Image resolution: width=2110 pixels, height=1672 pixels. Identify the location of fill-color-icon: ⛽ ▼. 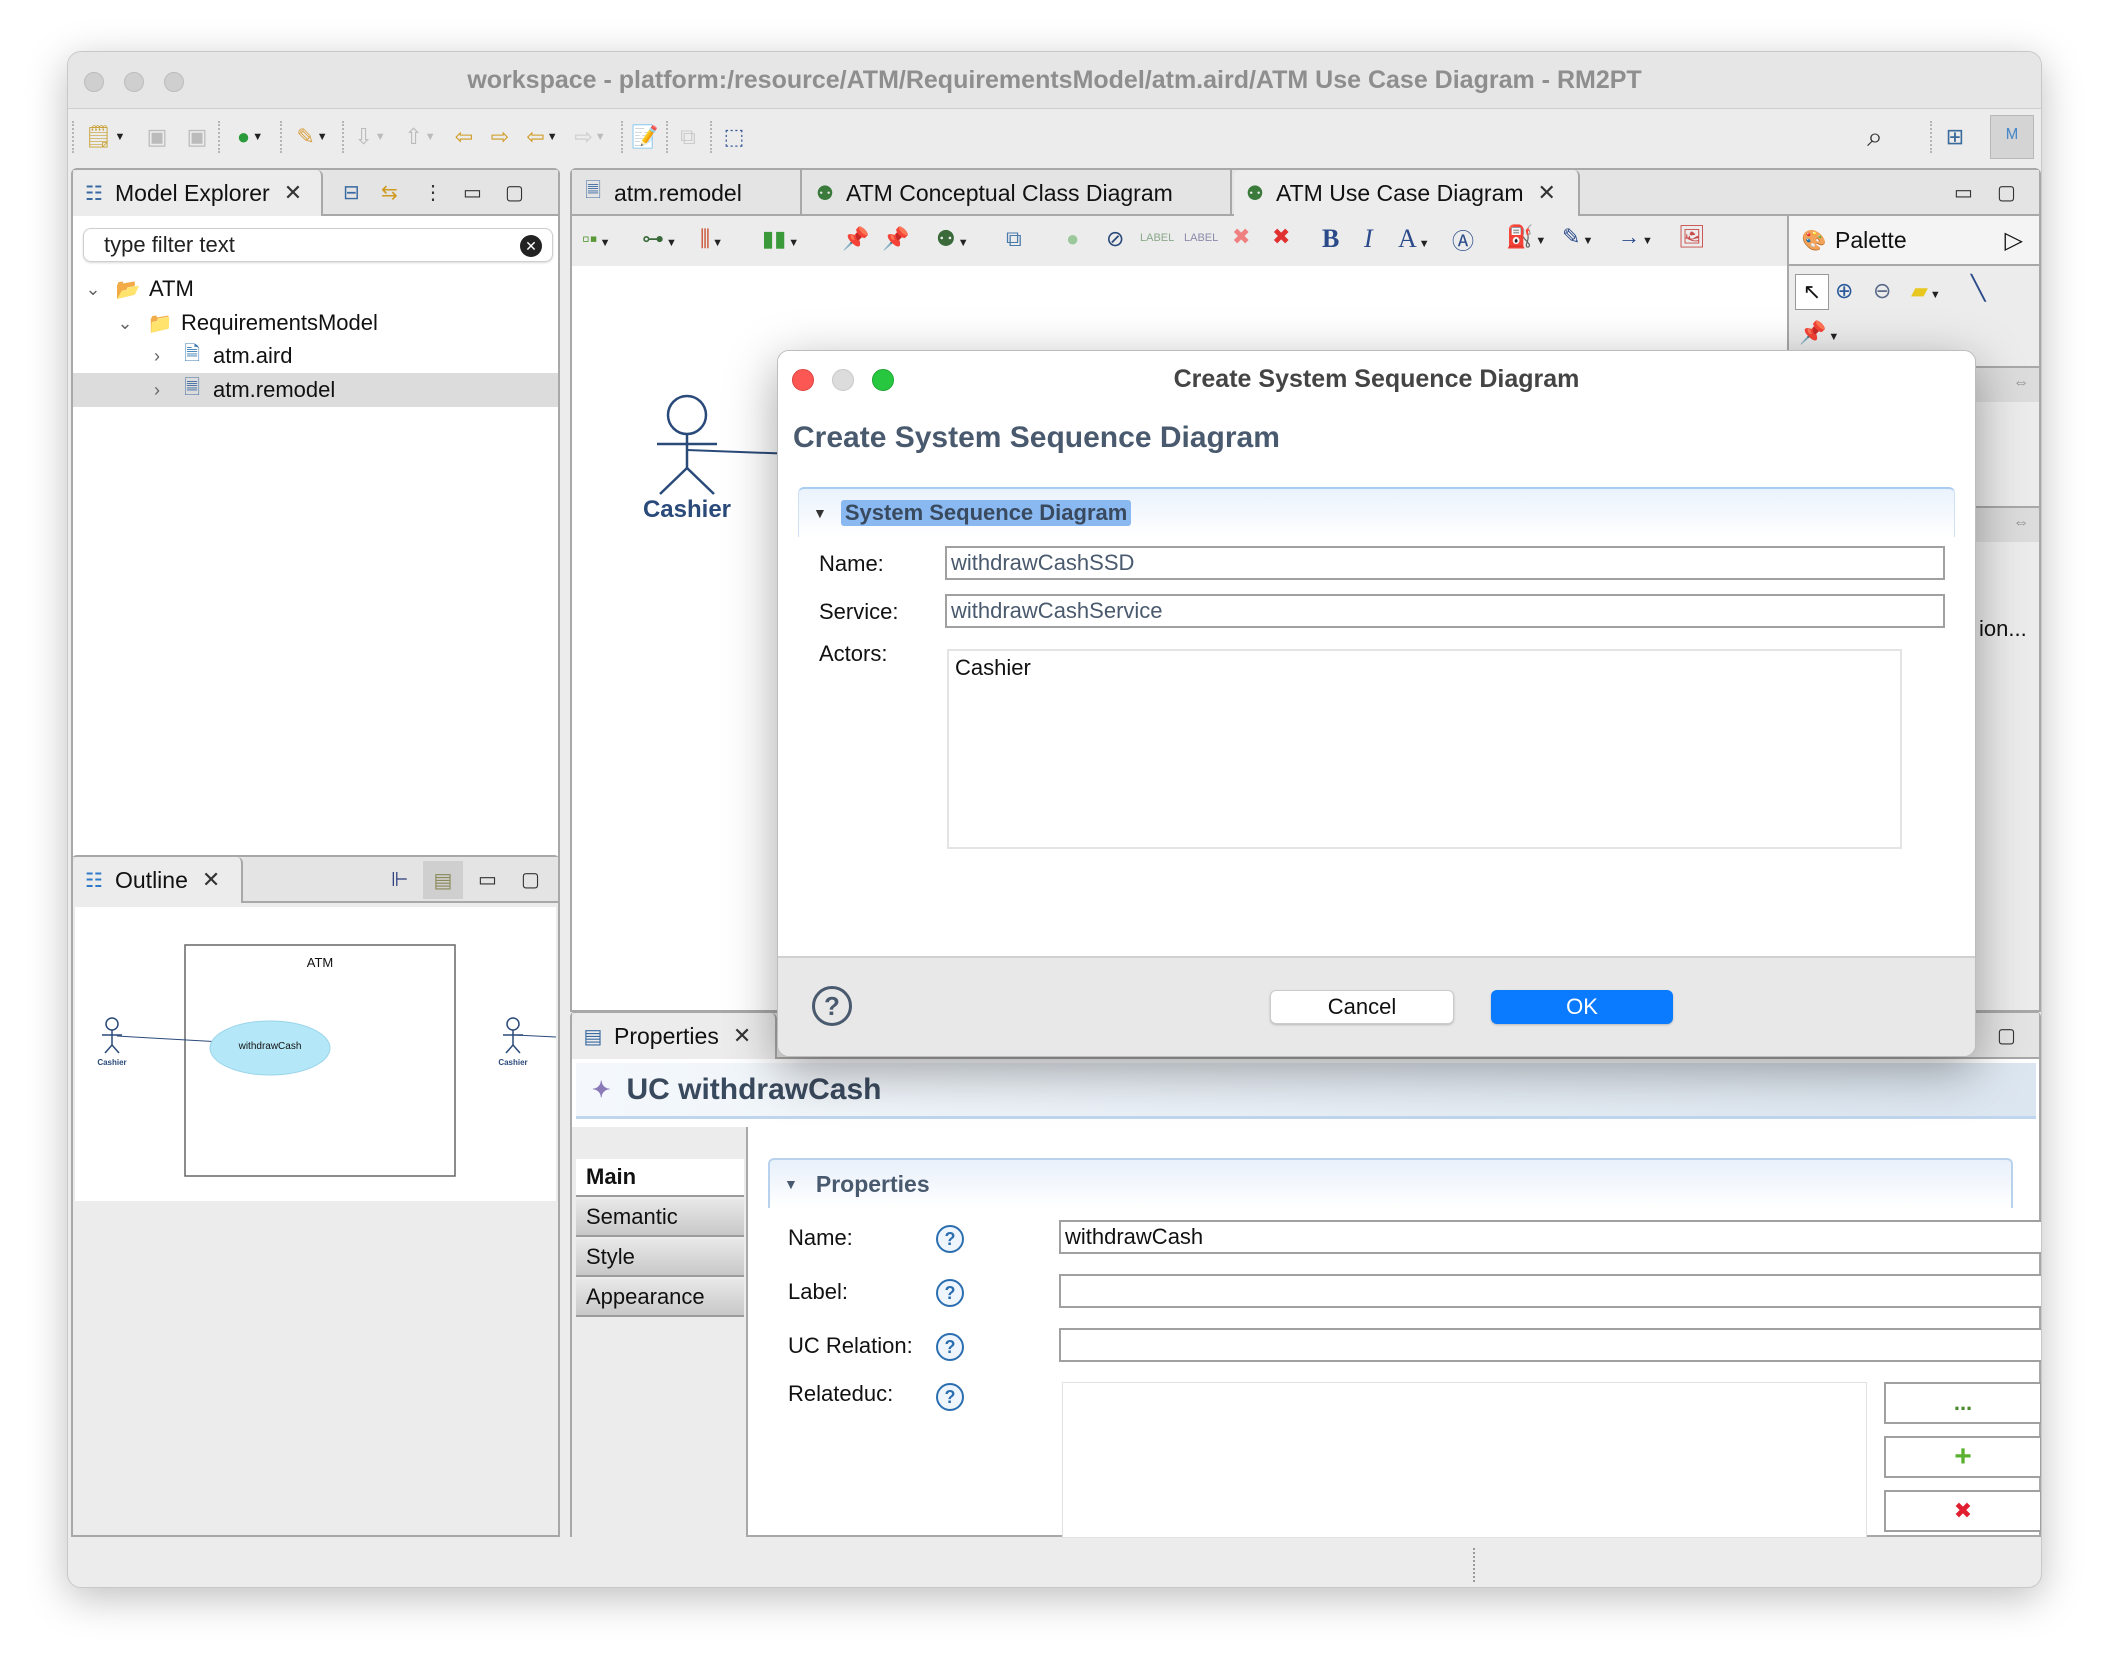
(1526, 237).